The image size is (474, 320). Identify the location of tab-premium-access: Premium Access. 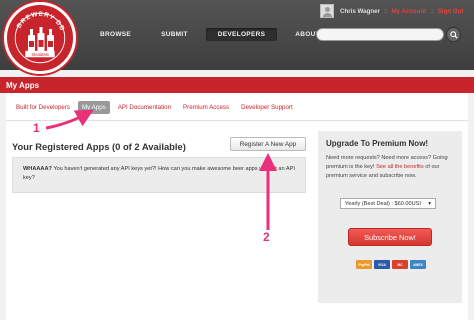
(206, 107).